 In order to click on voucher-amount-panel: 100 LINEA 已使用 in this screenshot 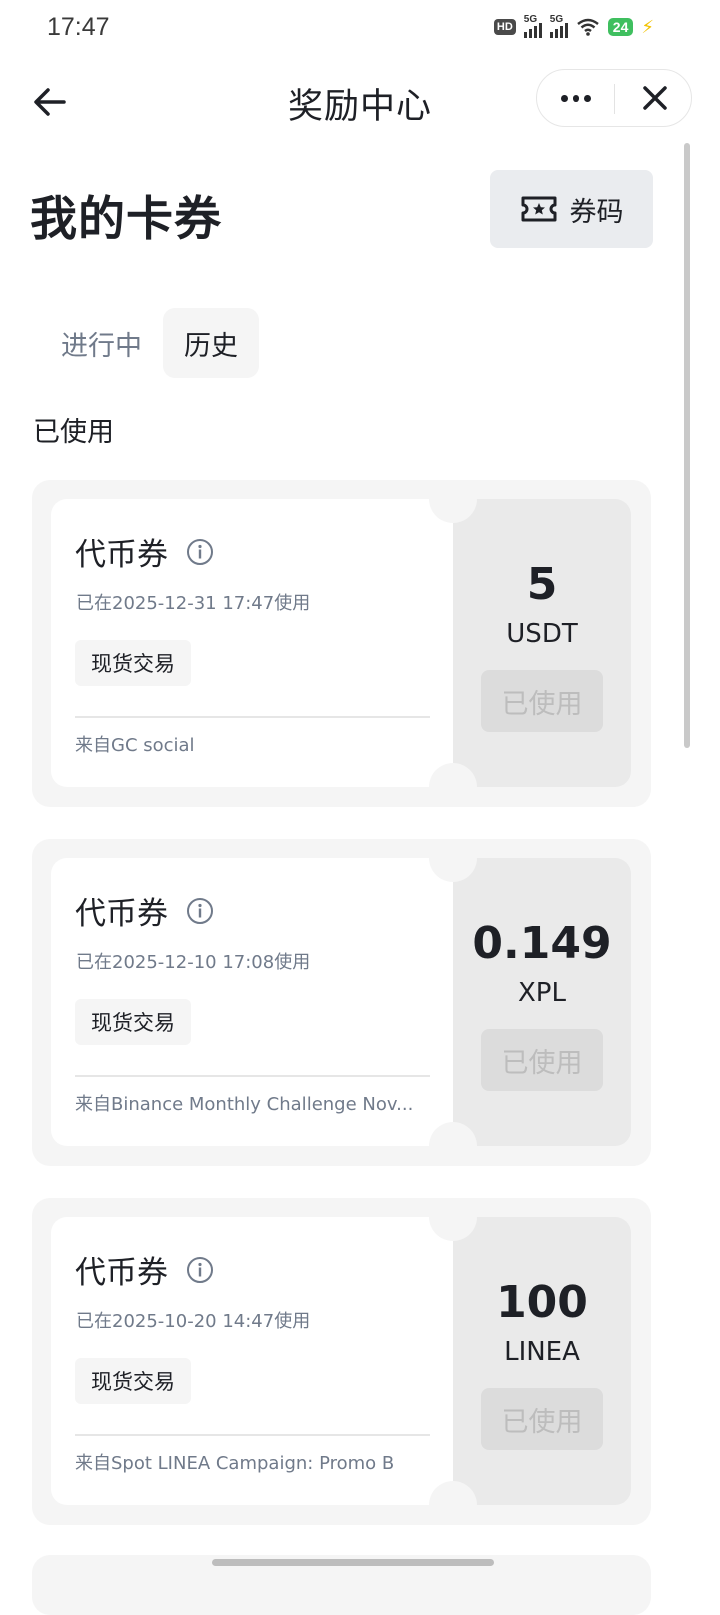, I will do `click(542, 1361)`.